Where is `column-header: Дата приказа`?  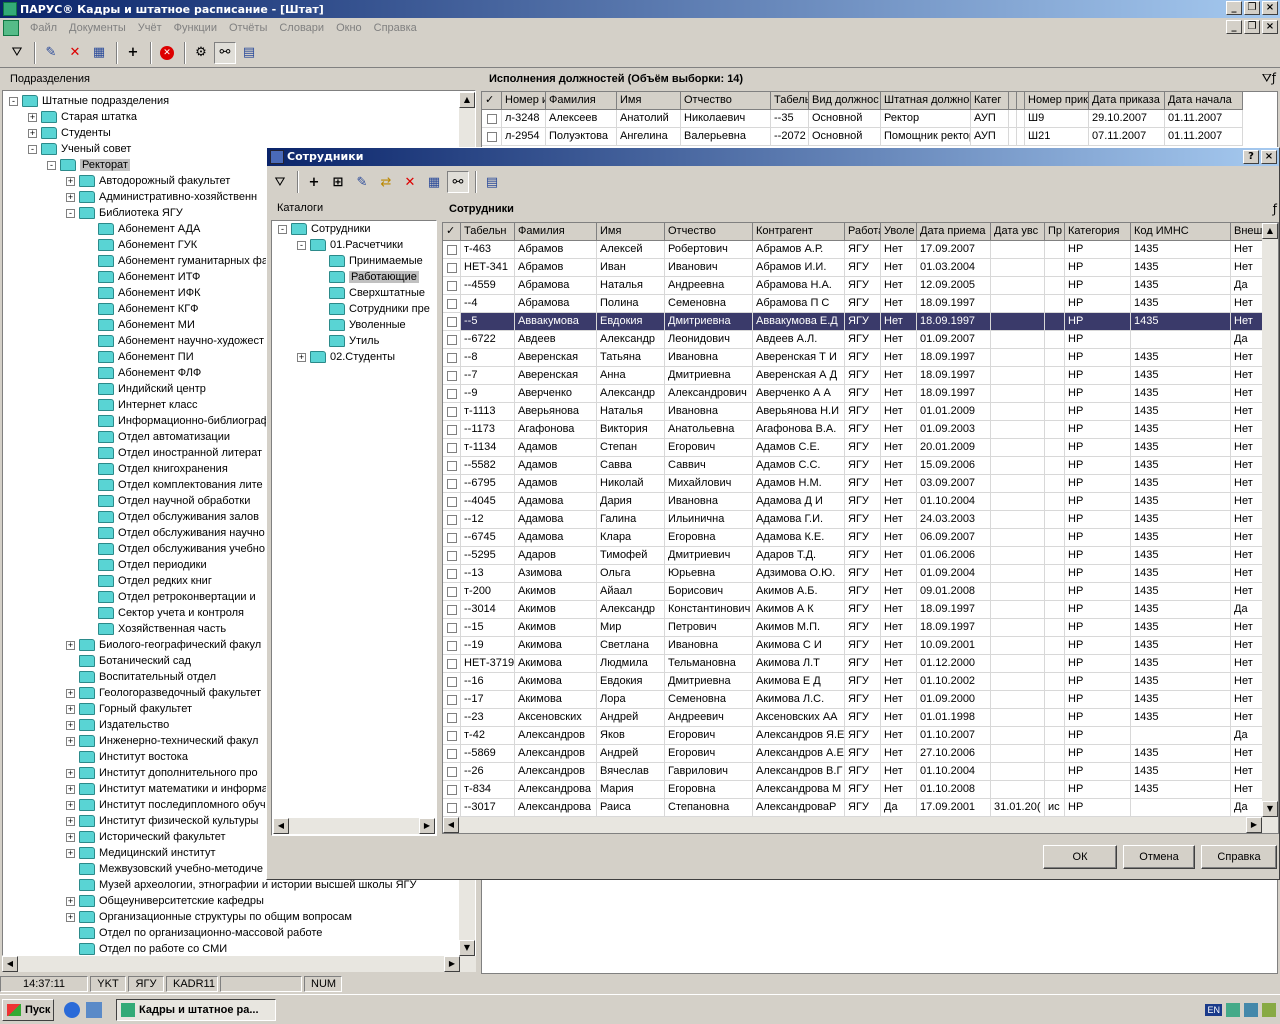
column-header: Дата приказа is located at coordinates (1127, 101).